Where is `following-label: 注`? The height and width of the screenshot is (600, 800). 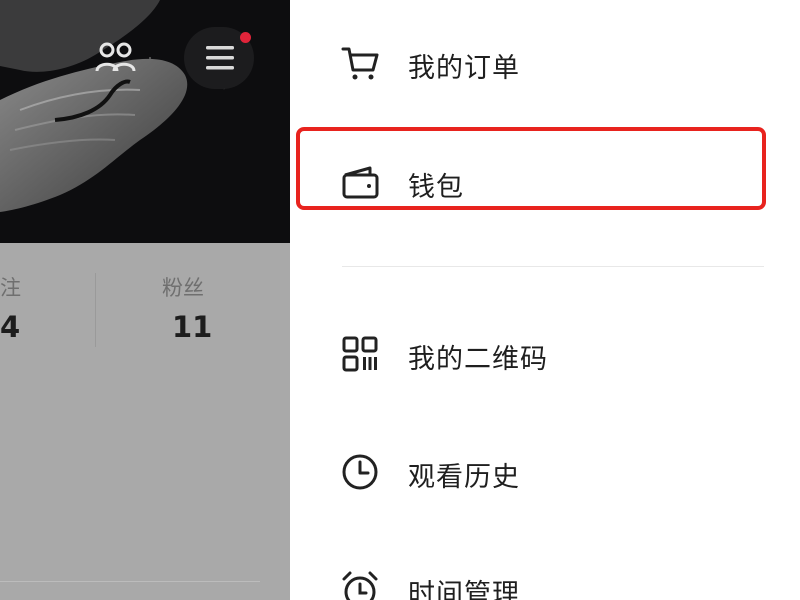
following-label: 注 is located at coordinates (10, 288).